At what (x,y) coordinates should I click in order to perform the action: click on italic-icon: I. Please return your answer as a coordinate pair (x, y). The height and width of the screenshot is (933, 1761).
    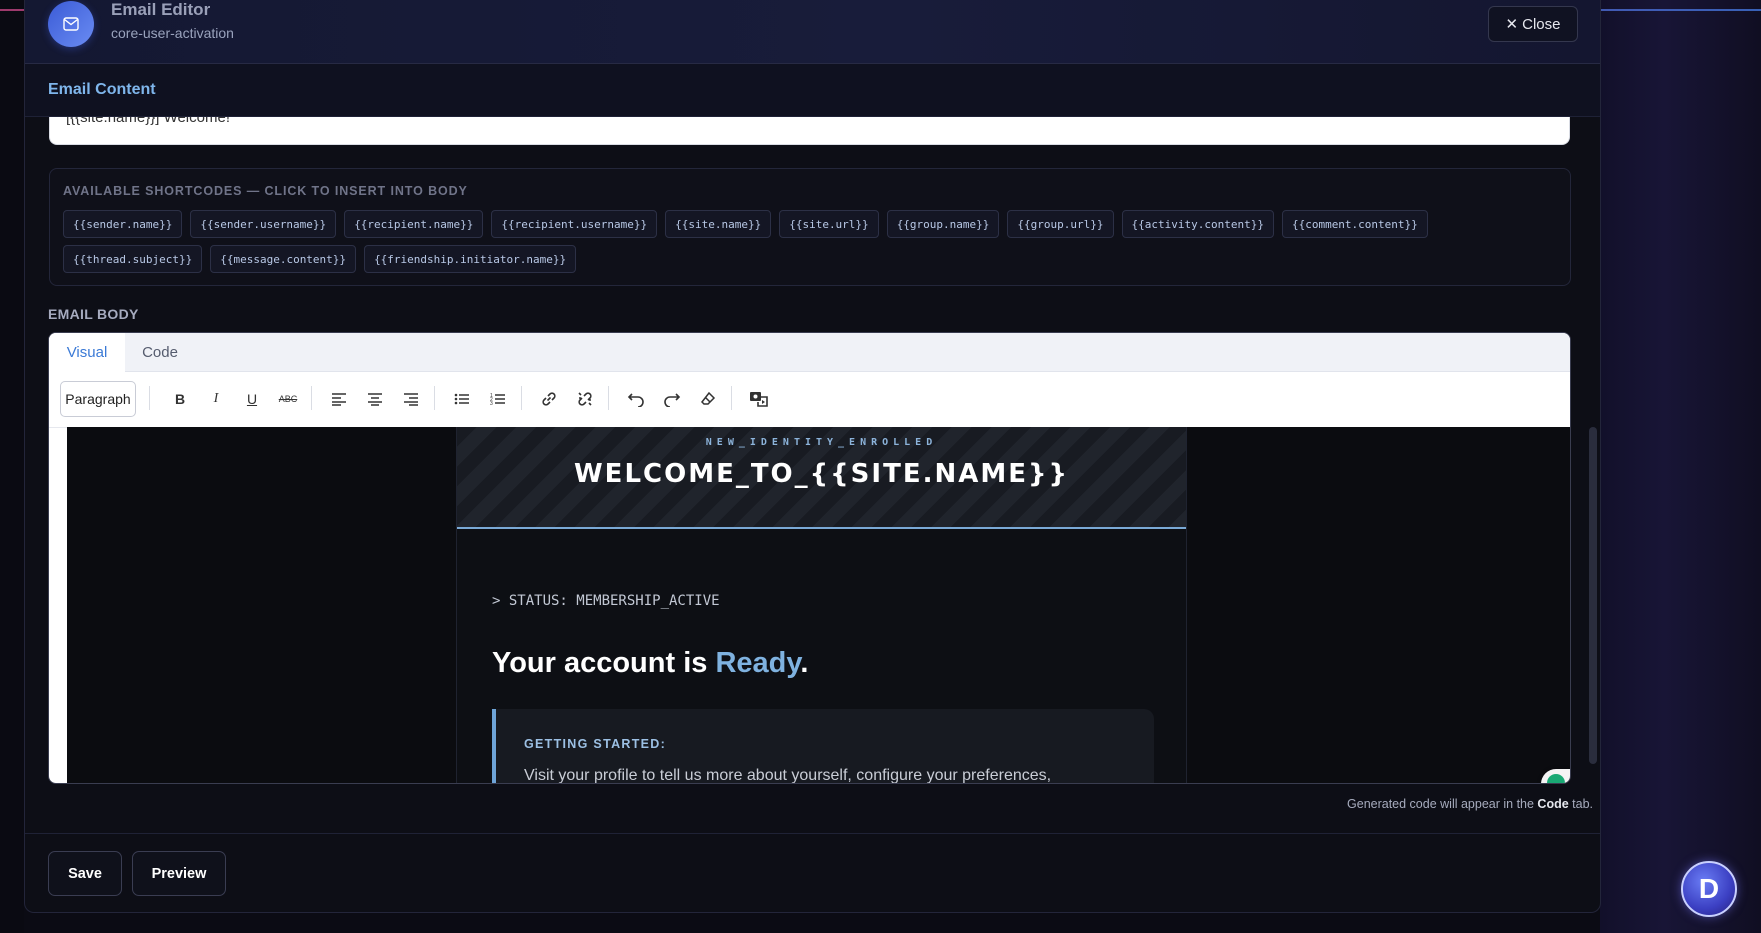
    Looking at the image, I should click on (216, 399).